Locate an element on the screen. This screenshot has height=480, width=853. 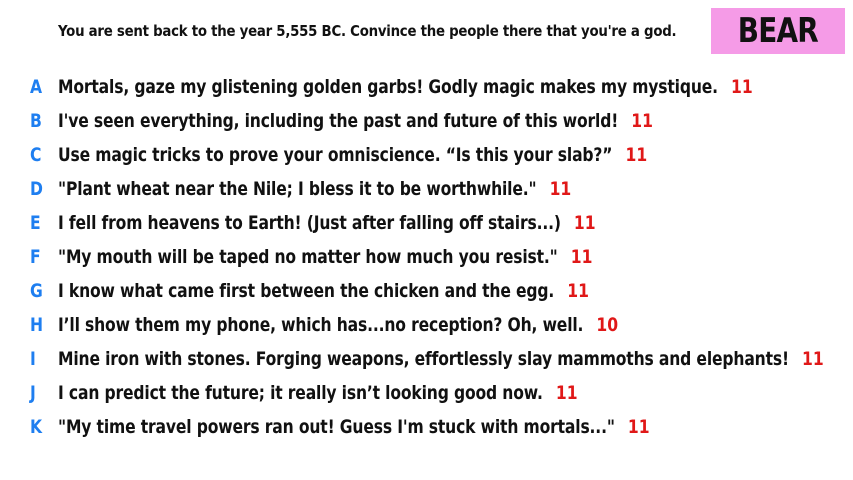
answer-letter: G is located at coordinates (36, 291).